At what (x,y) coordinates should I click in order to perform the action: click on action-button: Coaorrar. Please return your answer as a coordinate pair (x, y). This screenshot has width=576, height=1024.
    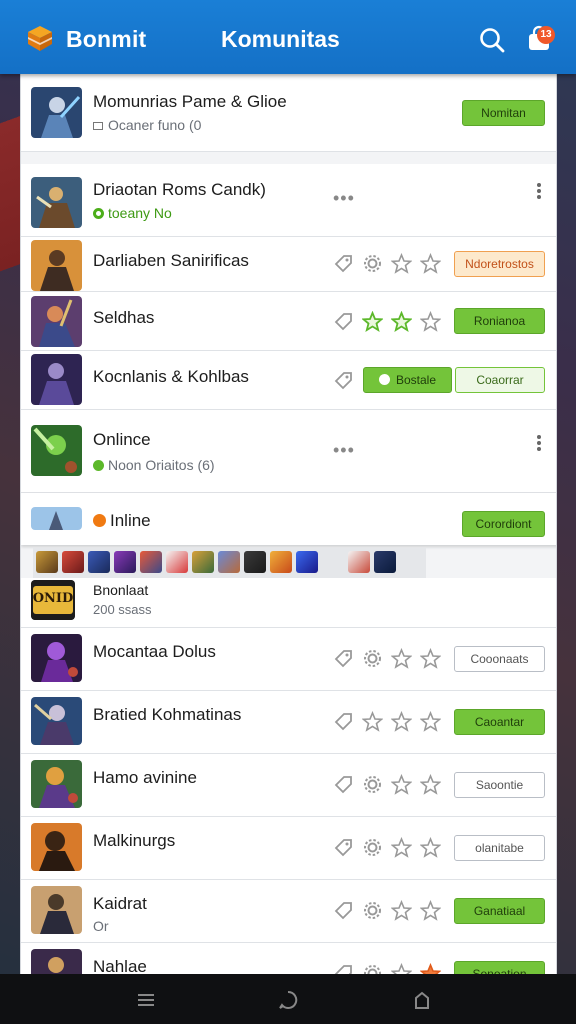
    Looking at the image, I should click on (500, 380).